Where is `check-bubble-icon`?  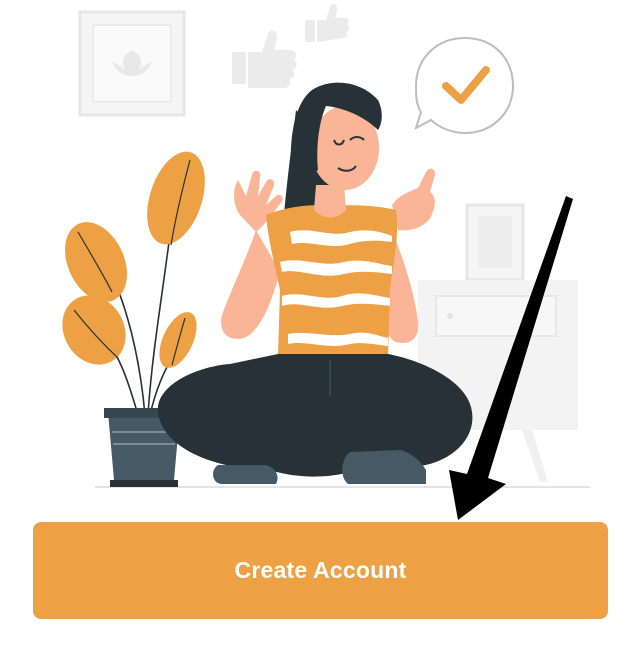
check-bubble-icon is located at coordinates (464, 85).